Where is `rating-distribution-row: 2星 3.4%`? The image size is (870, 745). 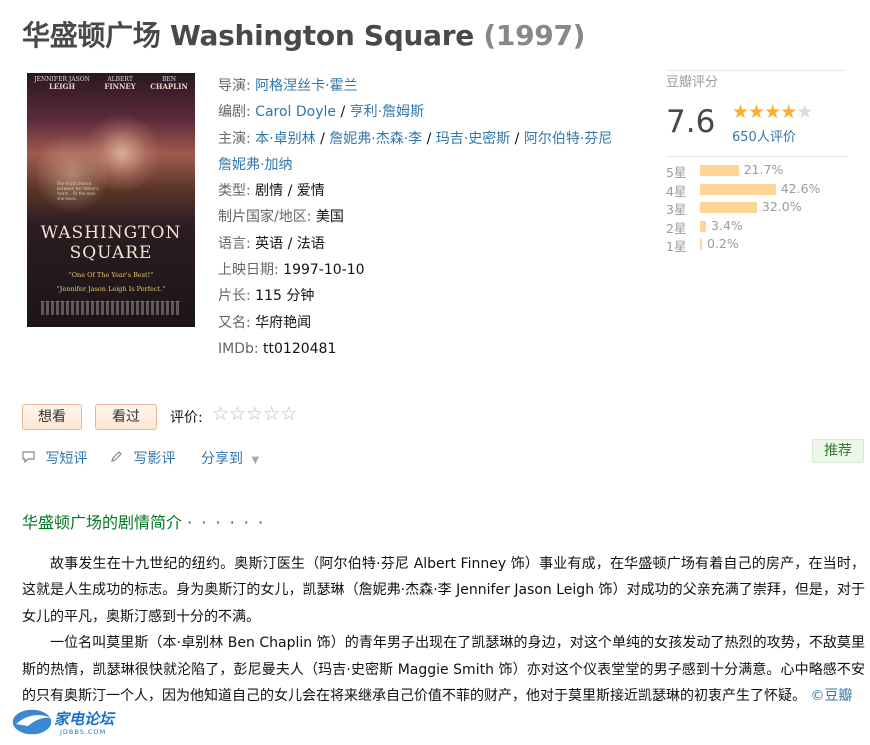 rating-distribution-row: 2星 3.4% is located at coordinates (757, 227).